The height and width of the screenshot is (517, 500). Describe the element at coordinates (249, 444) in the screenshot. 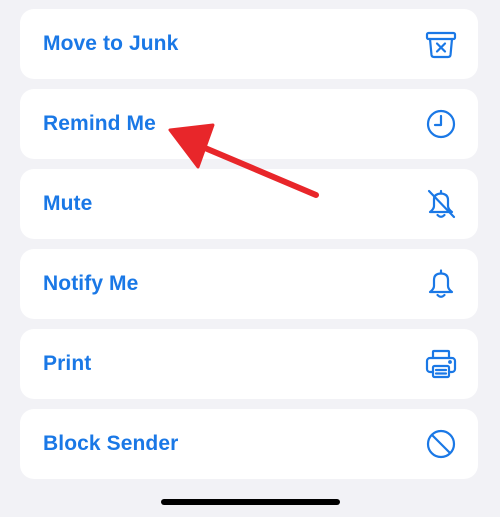

I see `block-sender-button: Block Sender` at that location.